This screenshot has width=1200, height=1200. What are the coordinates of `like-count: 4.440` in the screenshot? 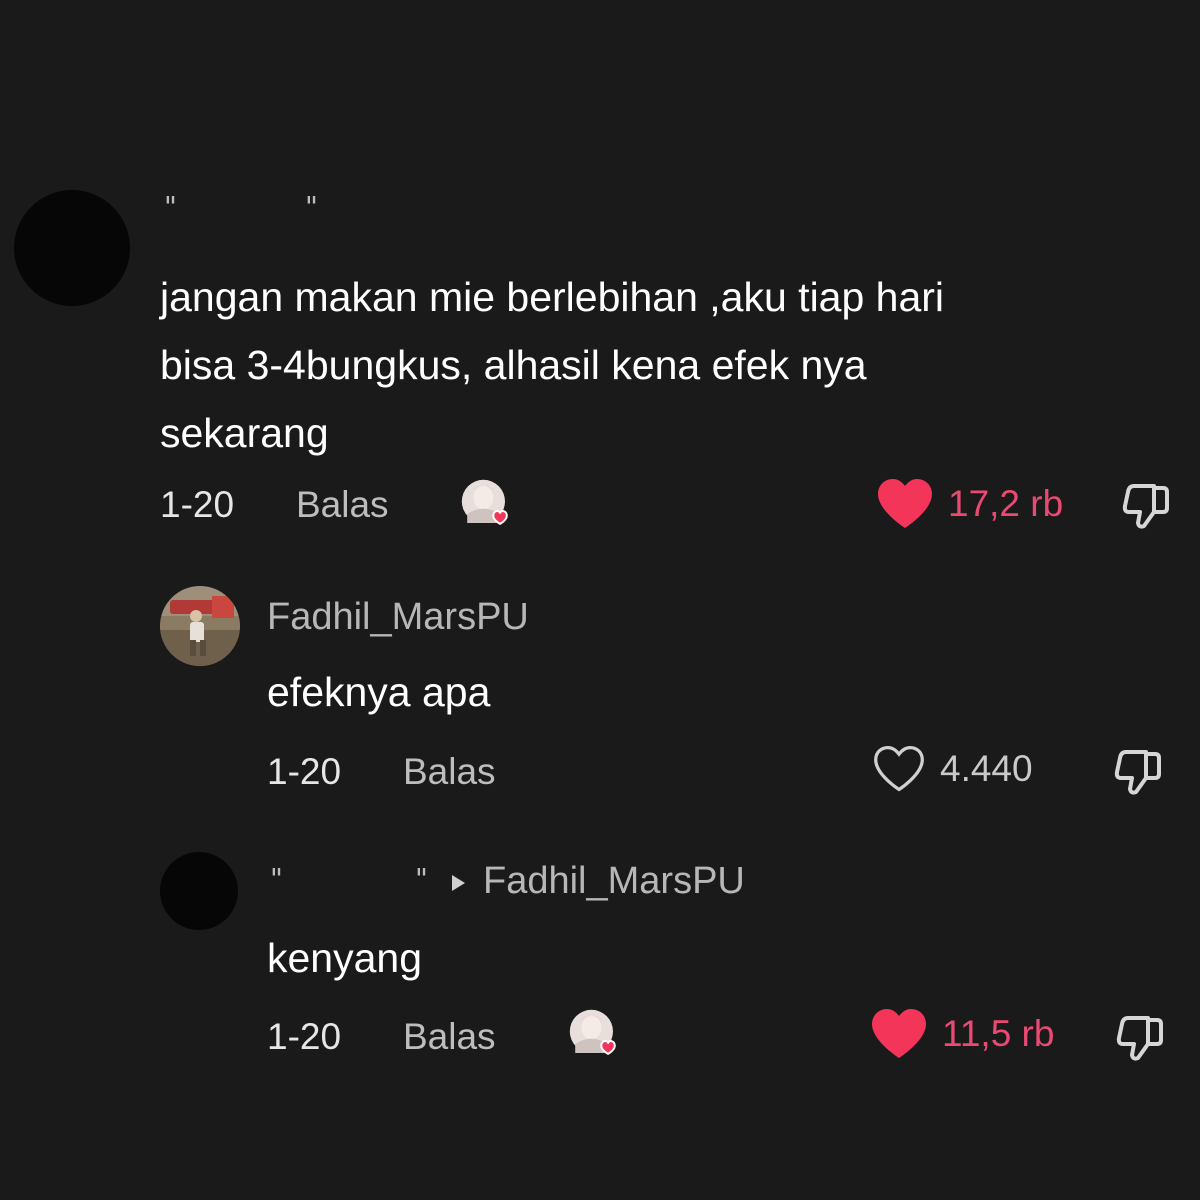 It's located at (986, 768).